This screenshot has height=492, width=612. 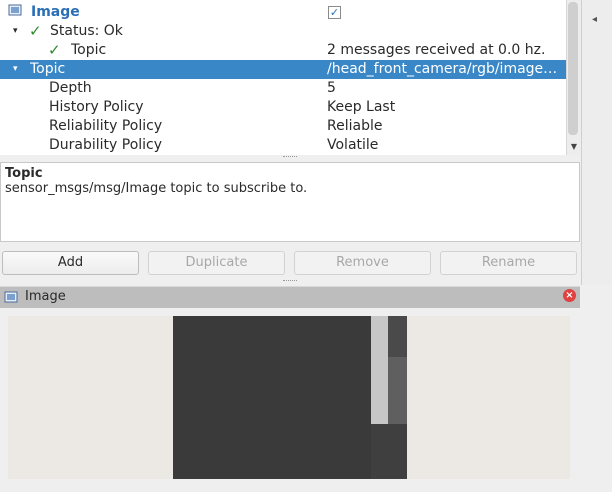 What do you see at coordinates (24, 173) in the screenshot?
I see `description-title: Topic` at bounding box center [24, 173].